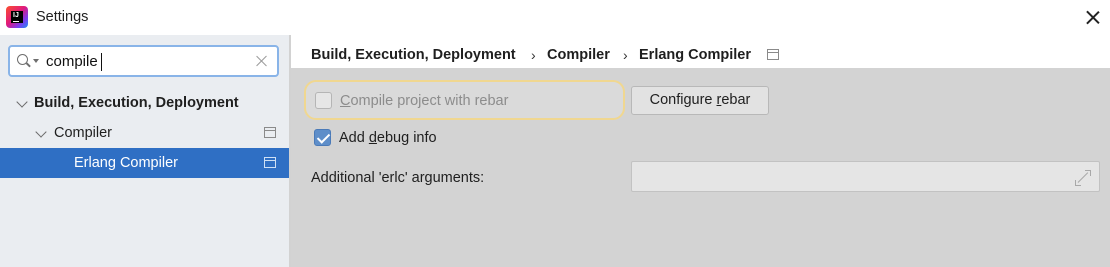 The height and width of the screenshot is (267, 1110). What do you see at coordinates (27, 61) in the screenshot?
I see `search-icon` at bounding box center [27, 61].